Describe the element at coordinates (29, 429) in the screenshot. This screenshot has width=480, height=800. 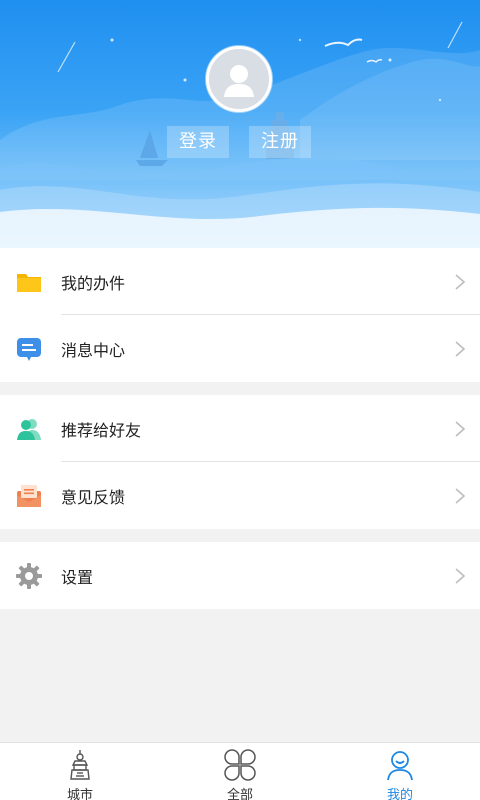
I see `friends-icon` at that location.